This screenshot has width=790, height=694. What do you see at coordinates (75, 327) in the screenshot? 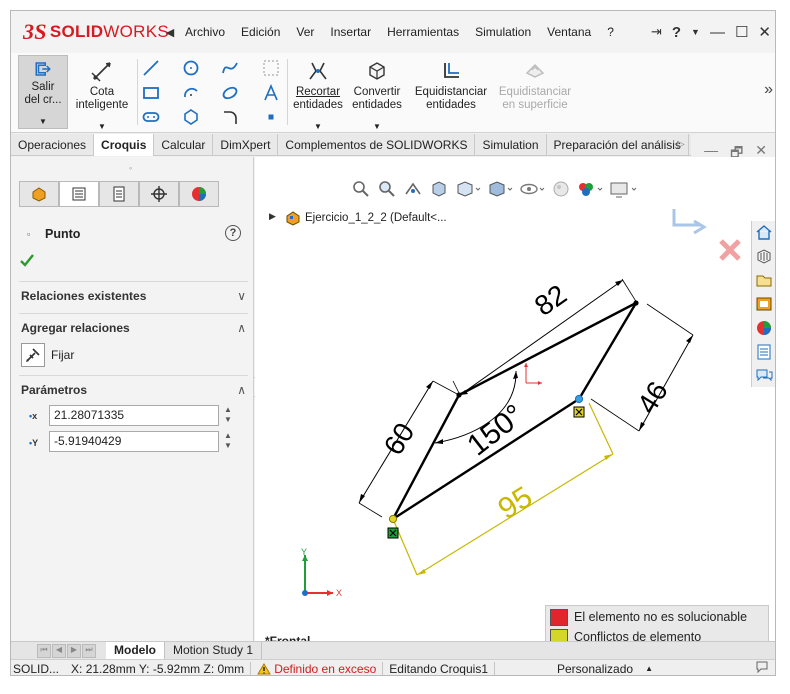
I see `add-relations-label: Agregar relaciones` at bounding box center [75, 327].